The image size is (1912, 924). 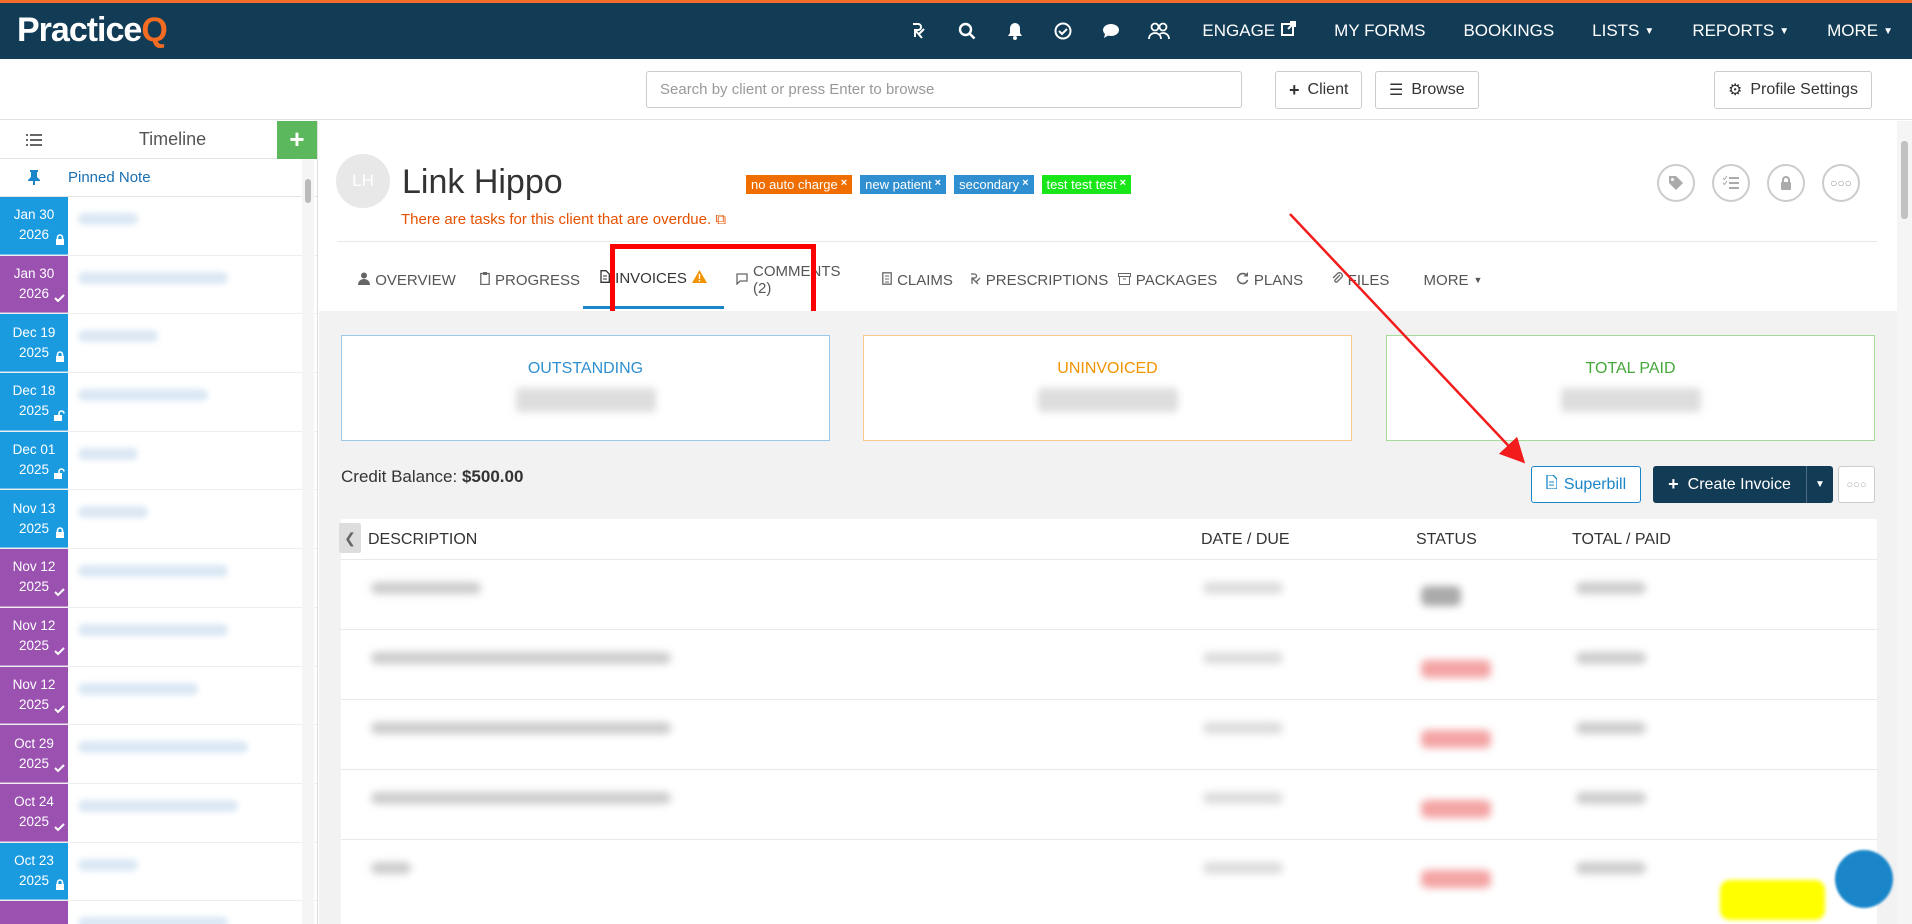 What do you see at coordinates (1396, 90) in the screenshot?
I see `list-icon: ☰` at bounding box center [1396, 90].